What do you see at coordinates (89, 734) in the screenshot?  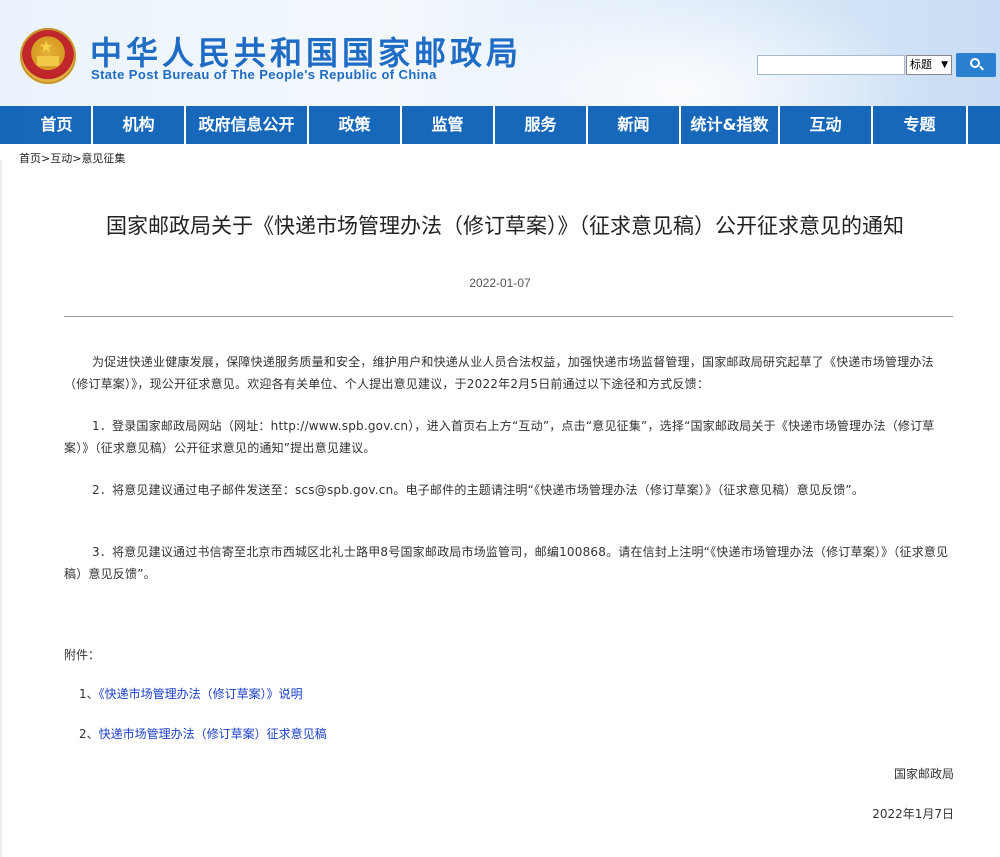 I see `attachment-number: 2、` at bounding box center [89, 734].